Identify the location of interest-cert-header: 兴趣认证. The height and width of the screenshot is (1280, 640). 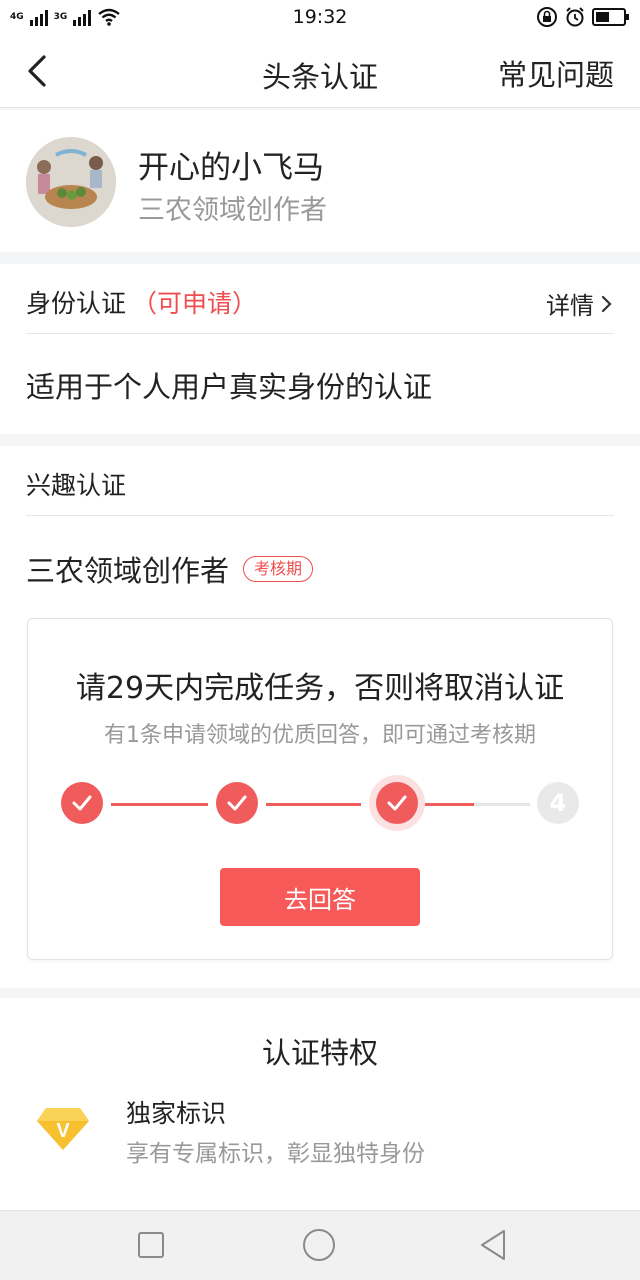
(320, 481).